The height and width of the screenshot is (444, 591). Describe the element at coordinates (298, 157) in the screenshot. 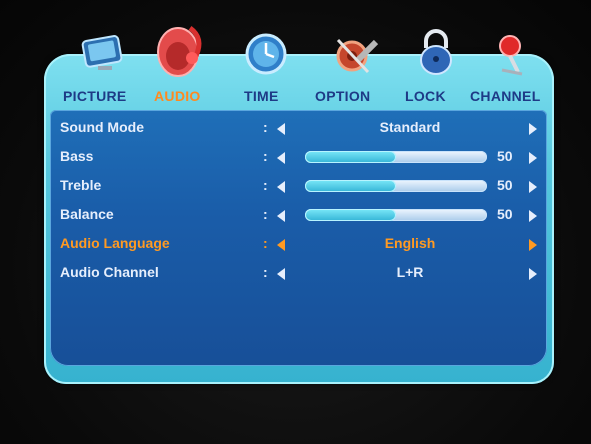

I see `setting-row-bass: Bass : 50` at that location.